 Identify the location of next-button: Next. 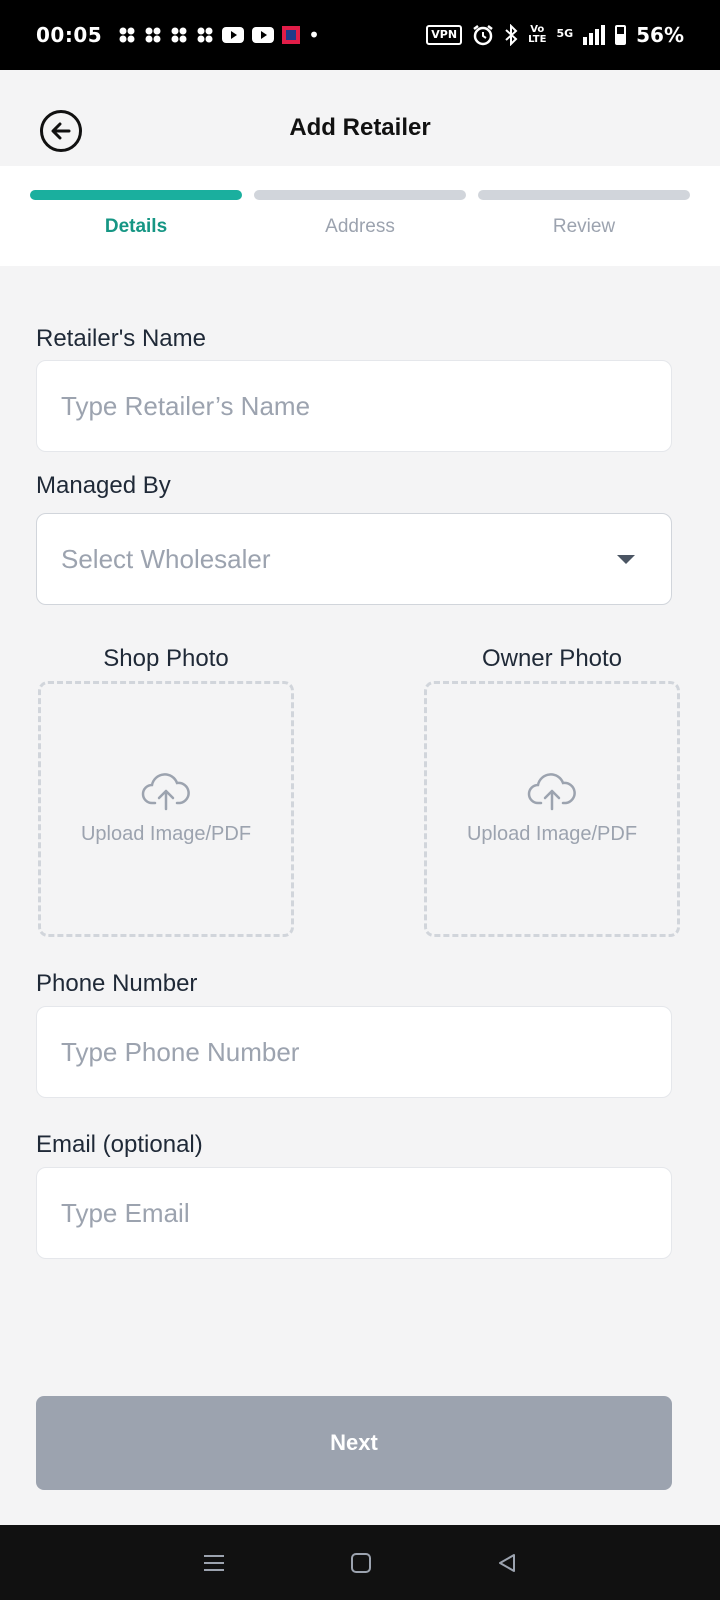
(354, 1443).